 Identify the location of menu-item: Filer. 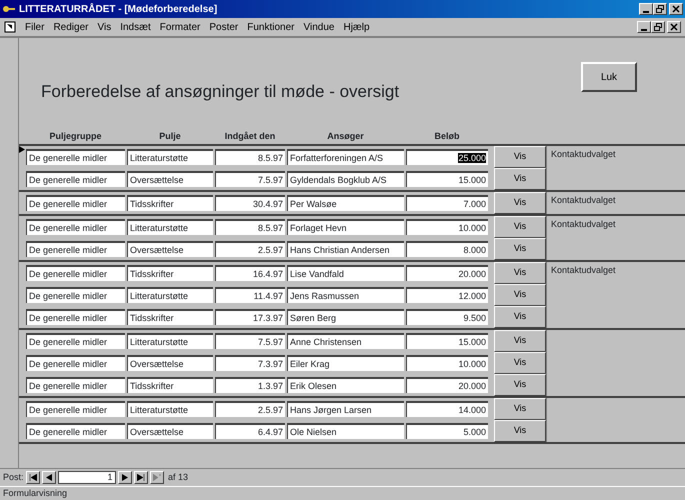
(34, 27).